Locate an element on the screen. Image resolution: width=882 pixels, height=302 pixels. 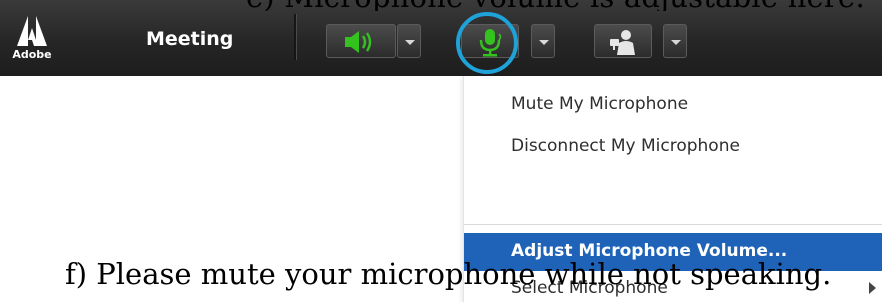
camera-button is located at coordinates (623, 41).